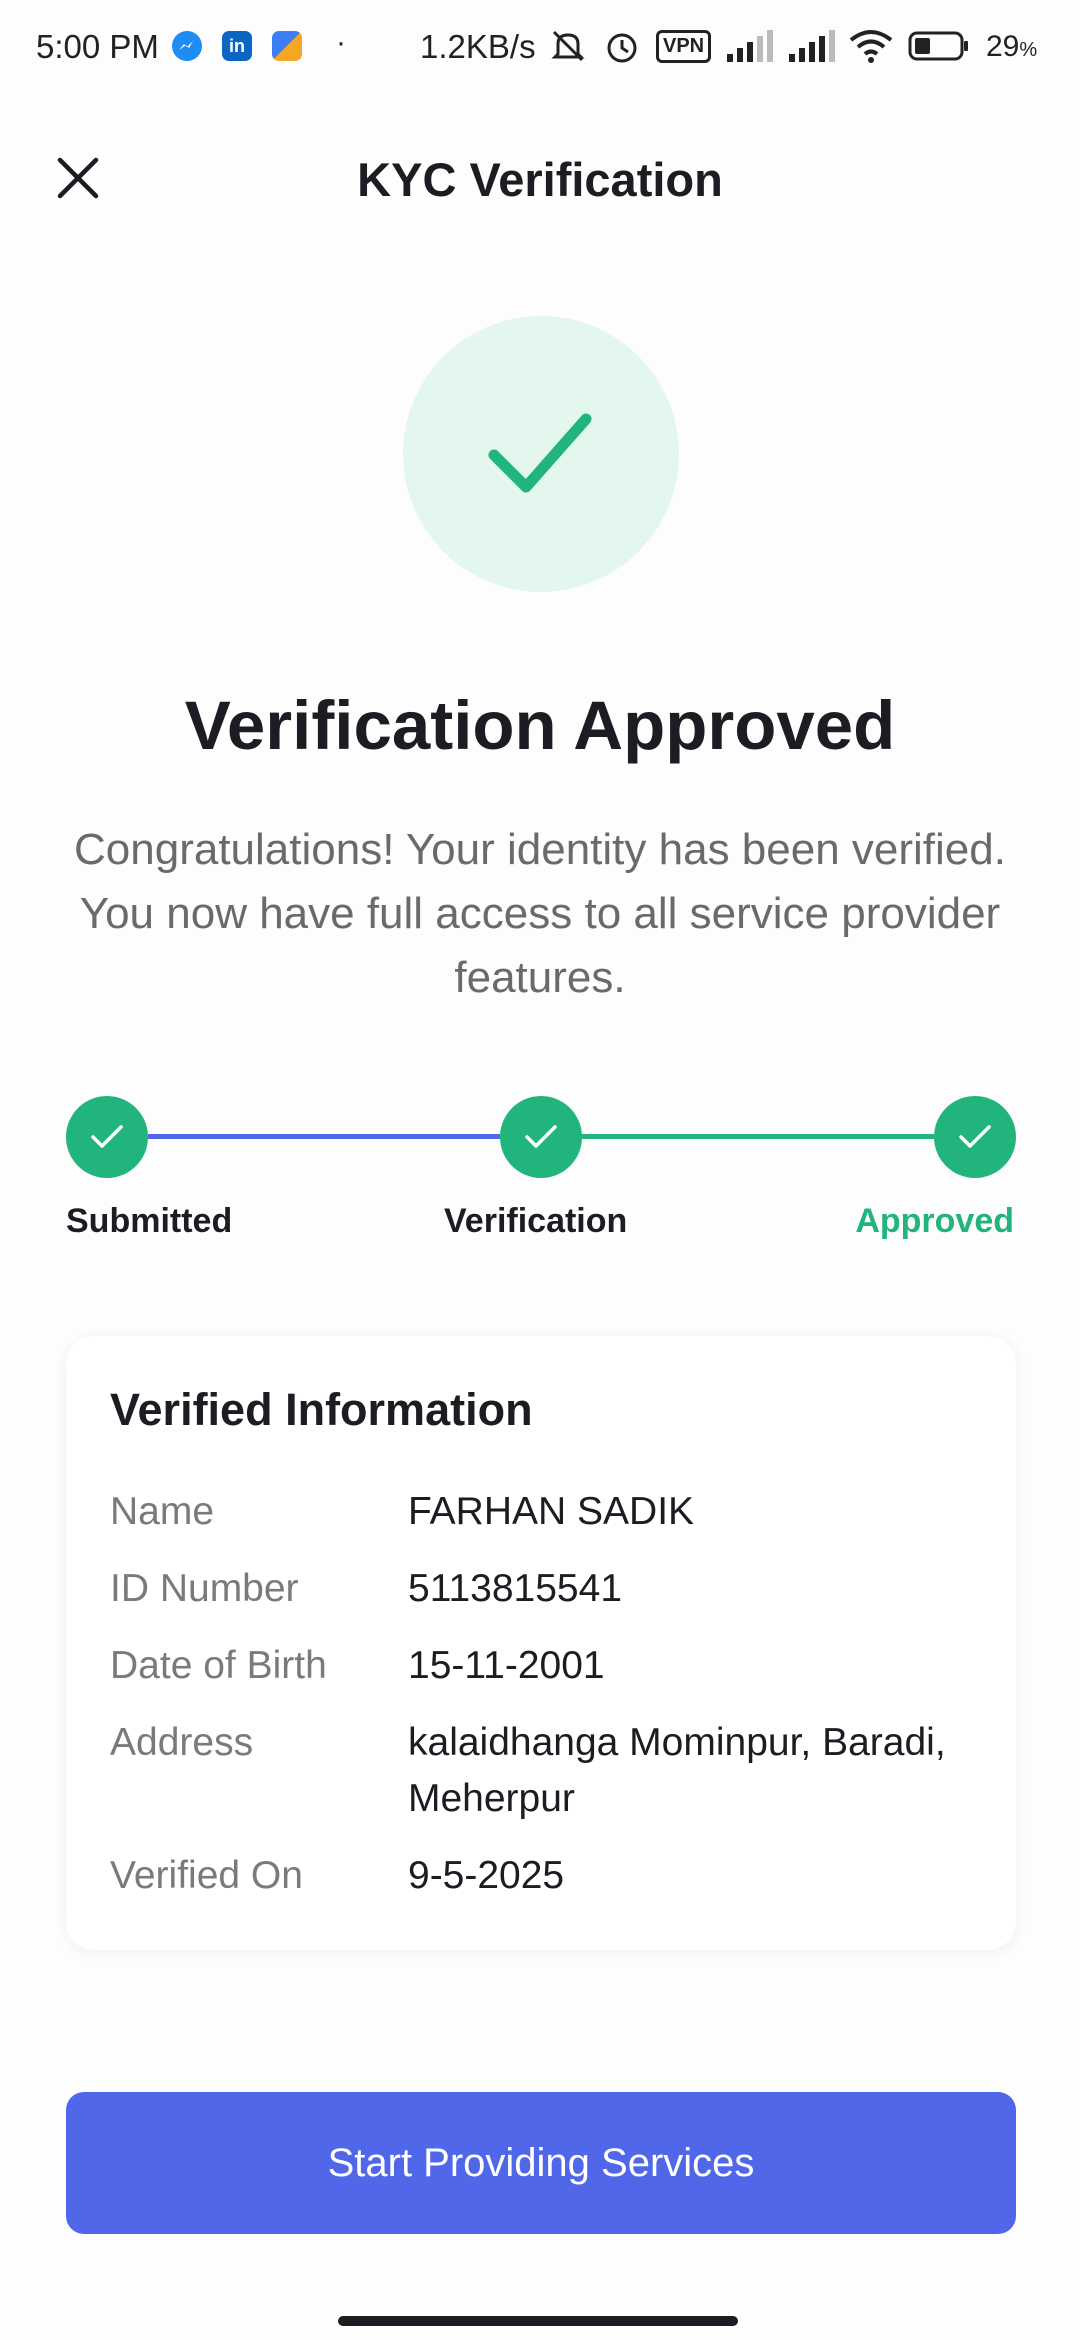 This screenshot has width=1080, height=2340. I want to click on battery-percent: 29%, so click(1011, 47).